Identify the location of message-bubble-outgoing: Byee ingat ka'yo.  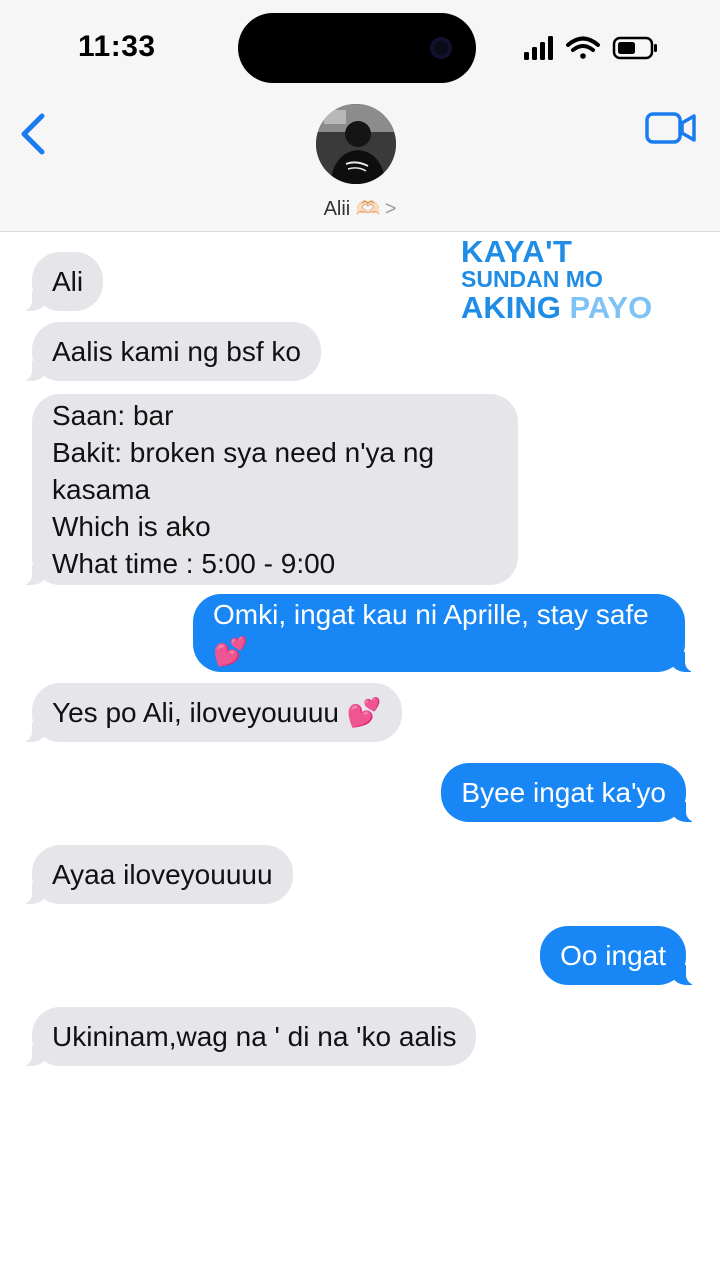
(569, 792).